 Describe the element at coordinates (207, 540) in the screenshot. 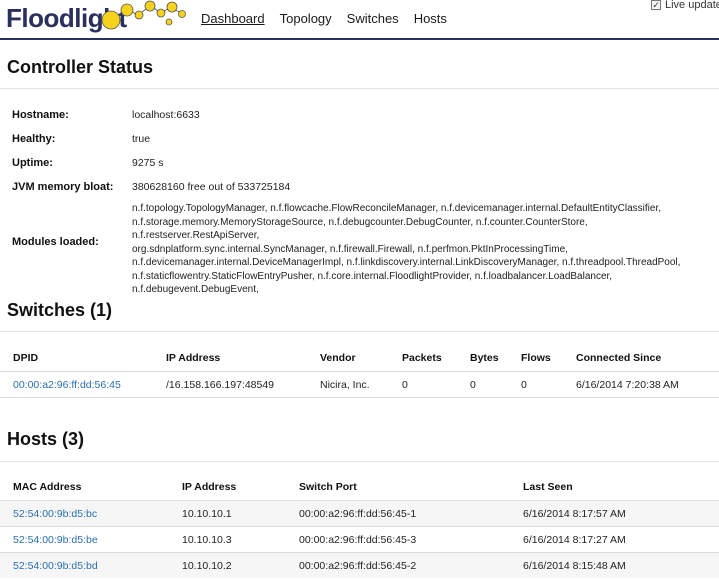

I see `host-ip: 10.10.10.3` at that location.